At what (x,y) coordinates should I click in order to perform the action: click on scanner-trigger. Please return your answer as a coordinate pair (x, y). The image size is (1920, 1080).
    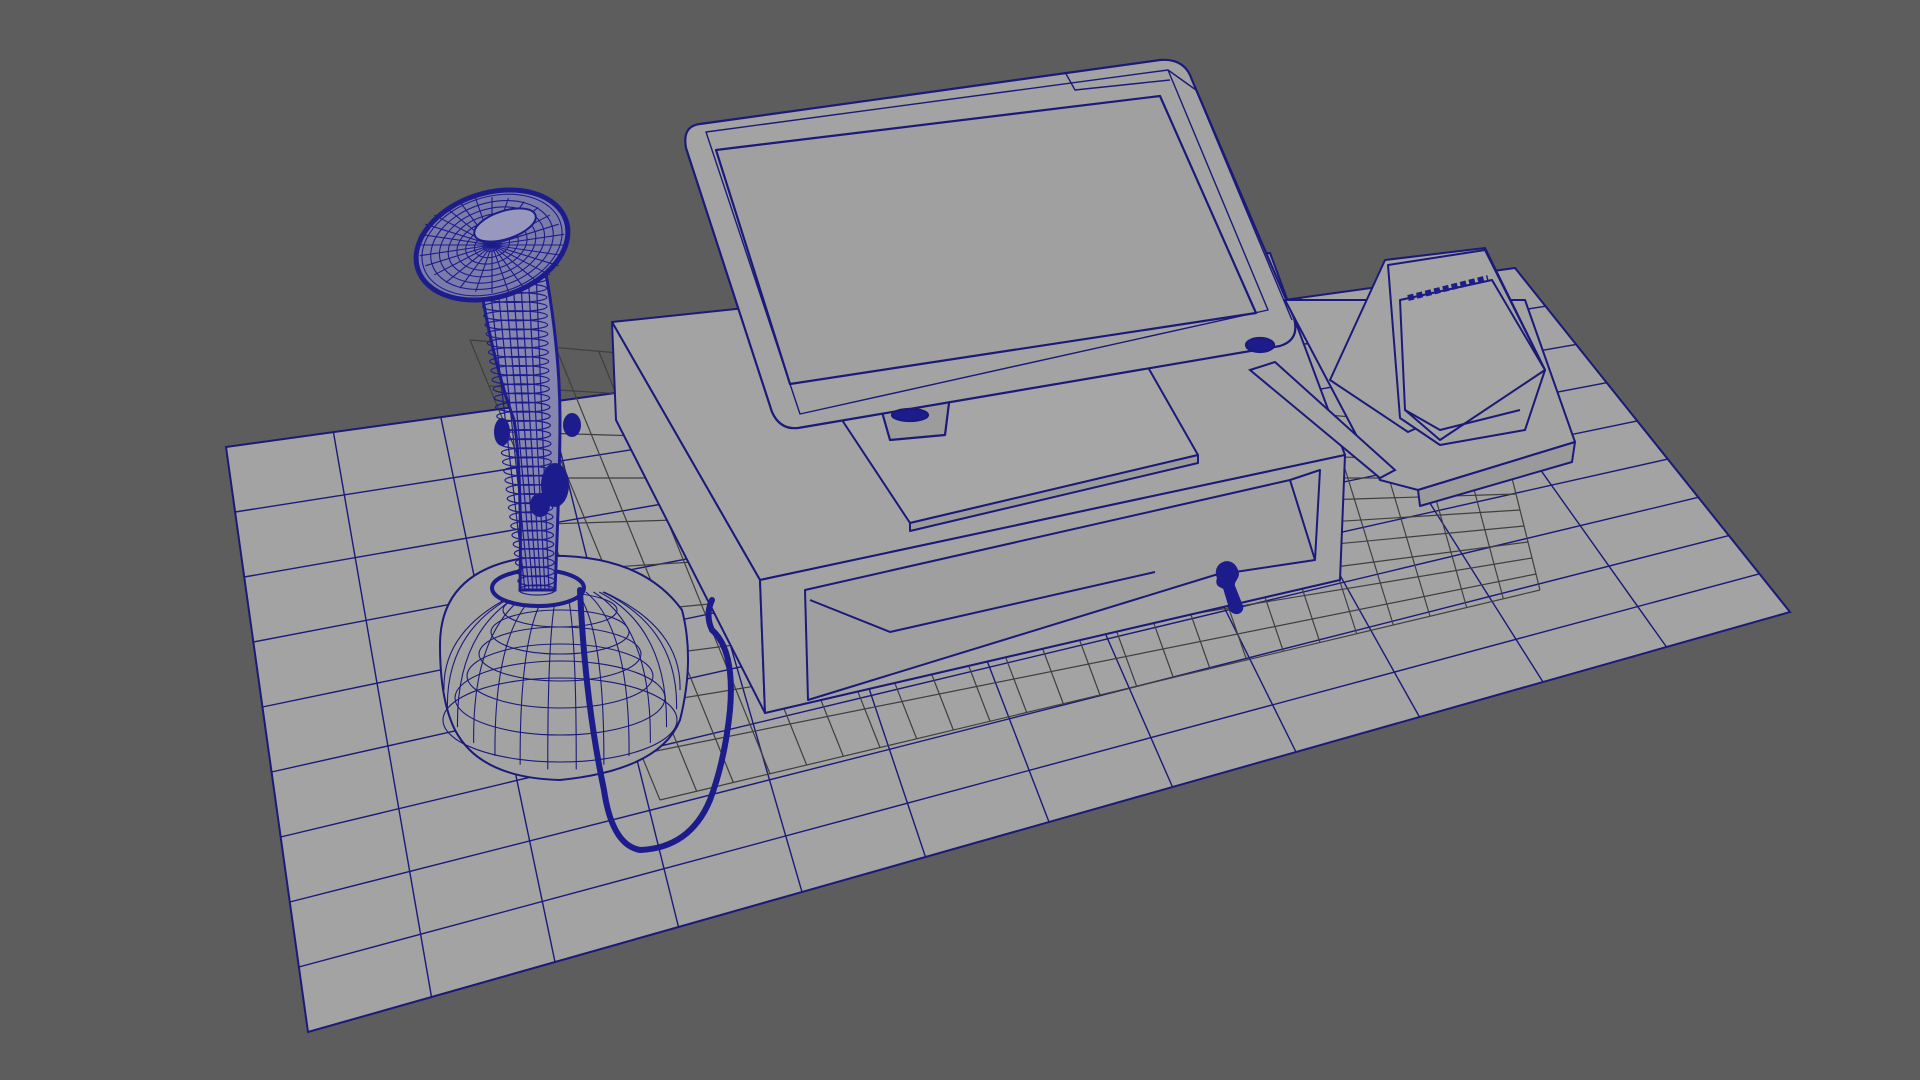
    Looking at the image, I should click on (502, 432).